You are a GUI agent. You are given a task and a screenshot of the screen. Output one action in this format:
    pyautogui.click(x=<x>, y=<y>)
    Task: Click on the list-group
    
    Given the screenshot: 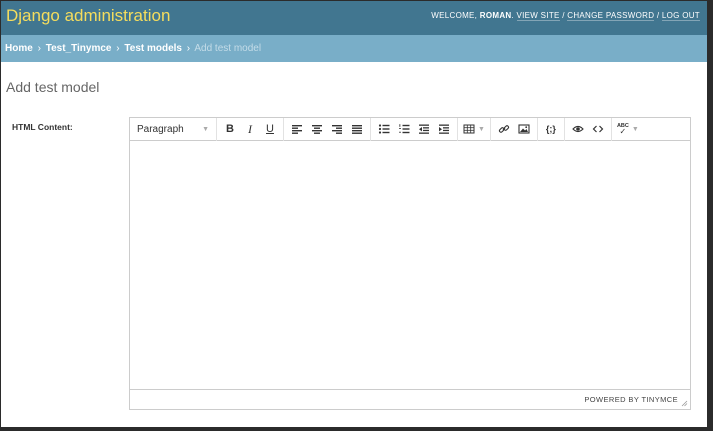 What is the action you would take?
    pyautogui.click(x=414, y=129)
    